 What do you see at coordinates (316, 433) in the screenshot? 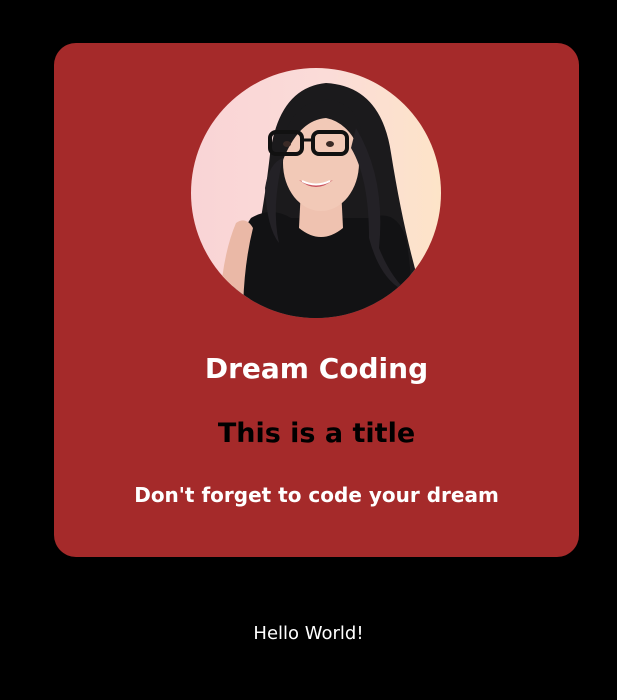
I see `card-title: This is a title` at bounding box center [316, 433].